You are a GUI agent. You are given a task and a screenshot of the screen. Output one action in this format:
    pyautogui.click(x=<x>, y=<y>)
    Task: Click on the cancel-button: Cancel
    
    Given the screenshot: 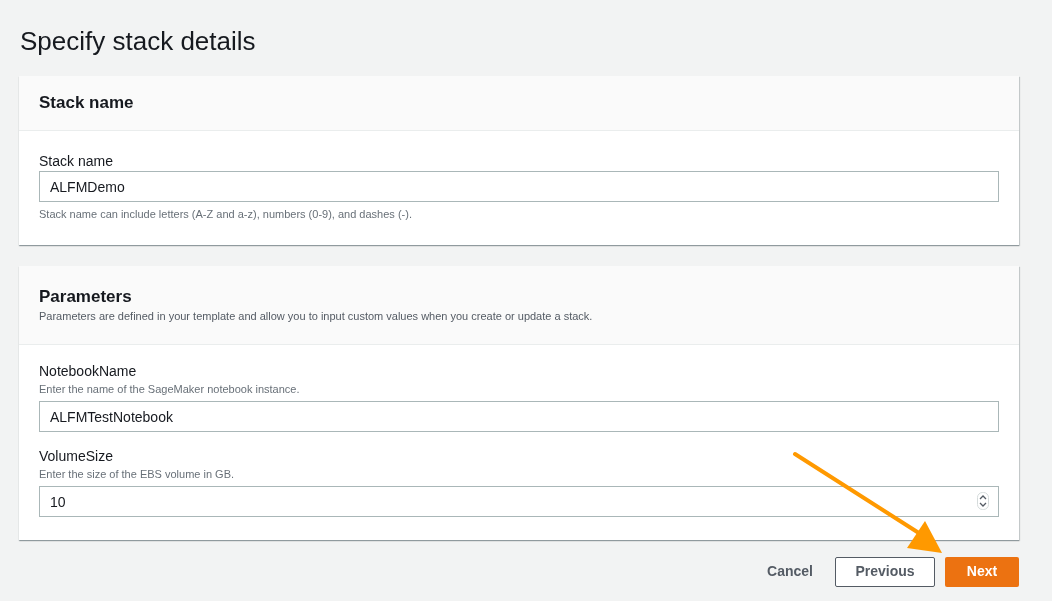 What is the action you would take?
    pyautogui.click(x=790, y=571)
    